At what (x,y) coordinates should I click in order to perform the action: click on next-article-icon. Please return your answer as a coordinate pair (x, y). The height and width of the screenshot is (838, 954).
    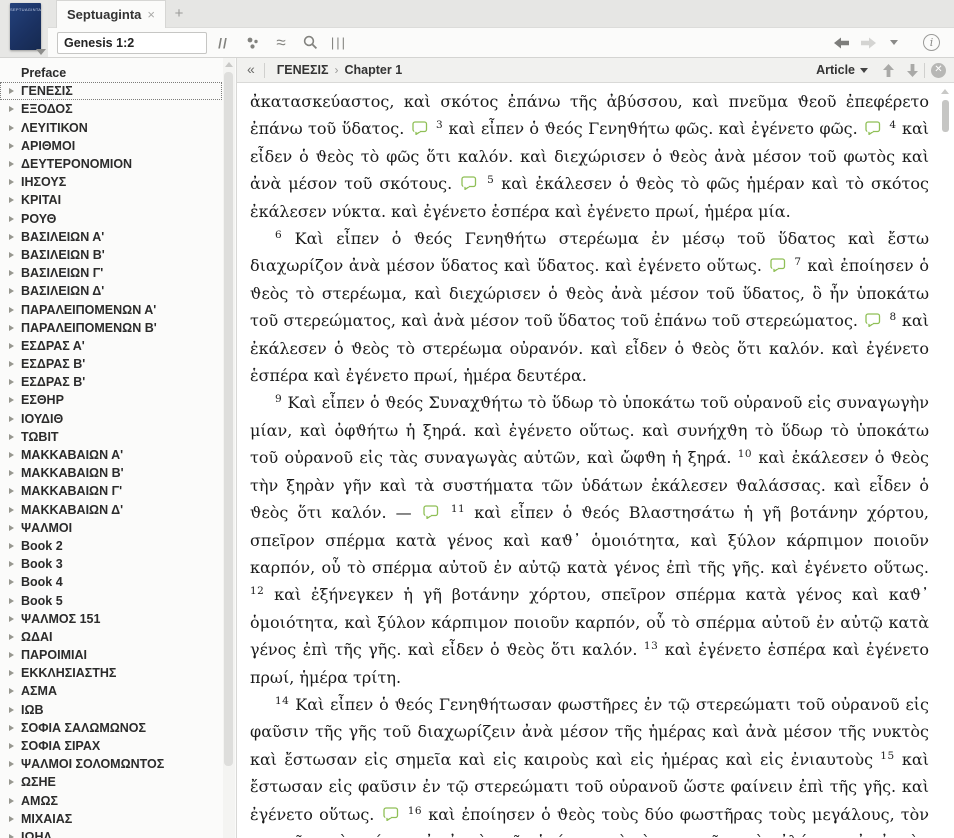
    Looking at the image, I should click on (912, 70).